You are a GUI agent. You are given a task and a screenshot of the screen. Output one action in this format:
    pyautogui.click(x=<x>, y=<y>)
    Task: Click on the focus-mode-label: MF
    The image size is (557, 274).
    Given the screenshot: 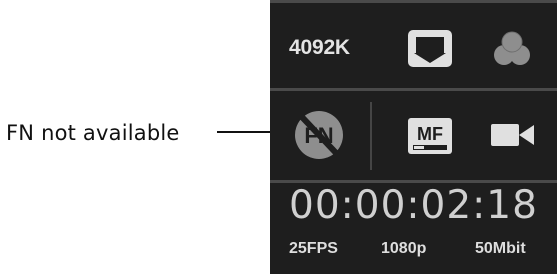 What is the action you would take?
    pyautogui.click(x=430, y=134)
    